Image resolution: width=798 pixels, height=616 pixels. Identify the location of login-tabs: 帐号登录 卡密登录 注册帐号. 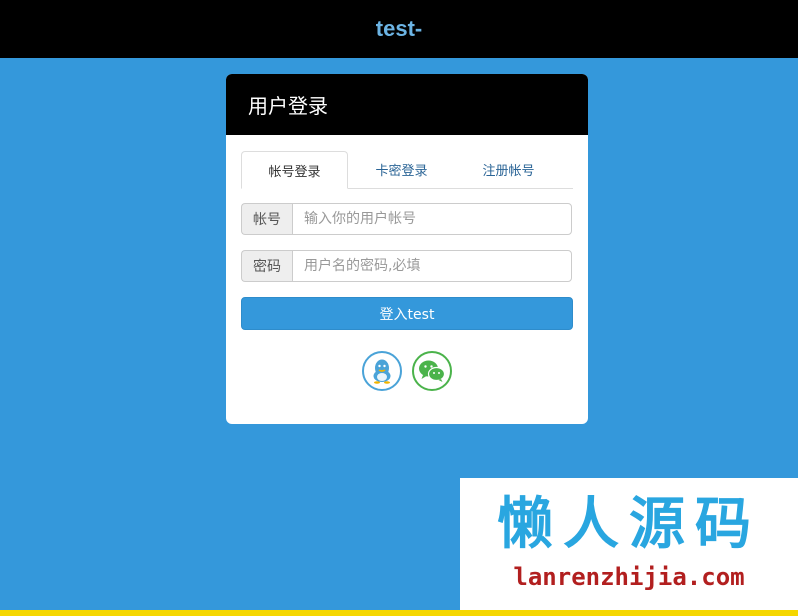
(407, 170).